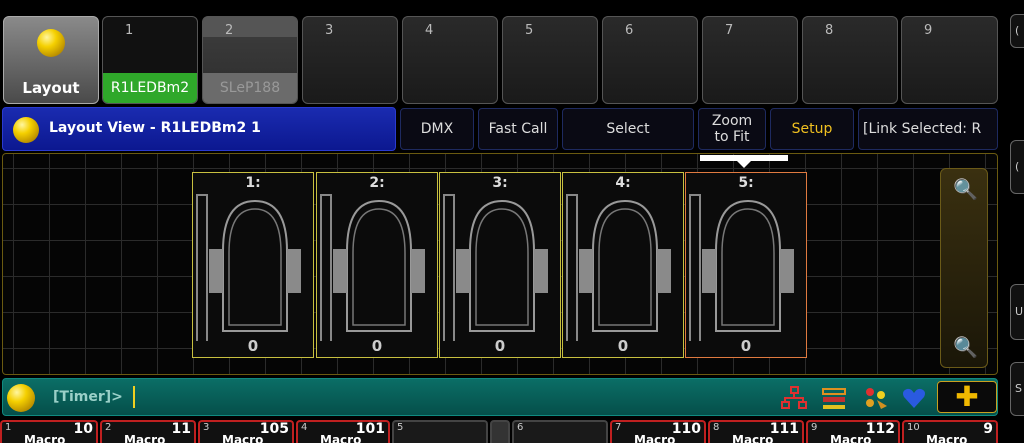 The width and height of the screenshot is (1024, 443). Describe the element at coordinates (965, 347) in the screenshot. I see `zoom-in-icon: 🔍` at that location.